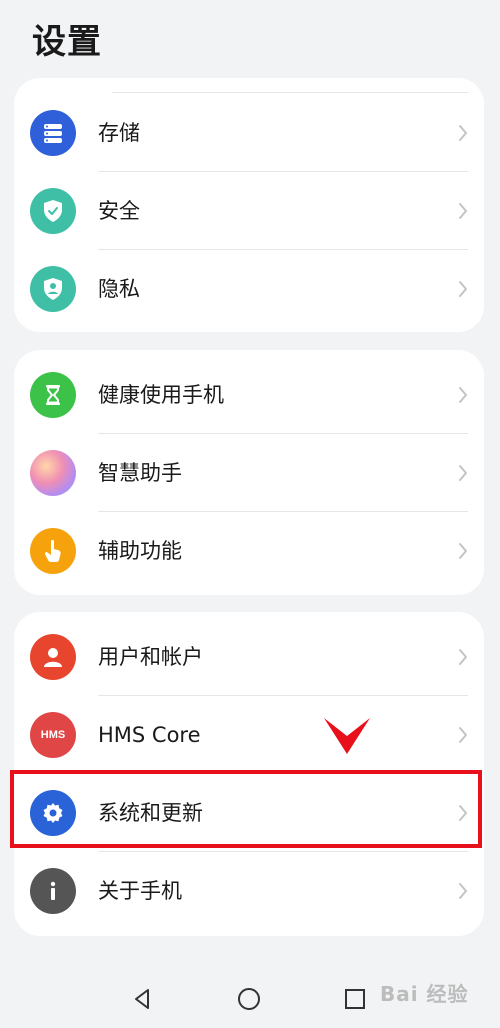 This screenshot has height=1028, width=500. What do you see at coordinates (53, 891) in the screenshot?
I see `info-icon` at bounding box center [53, 891].